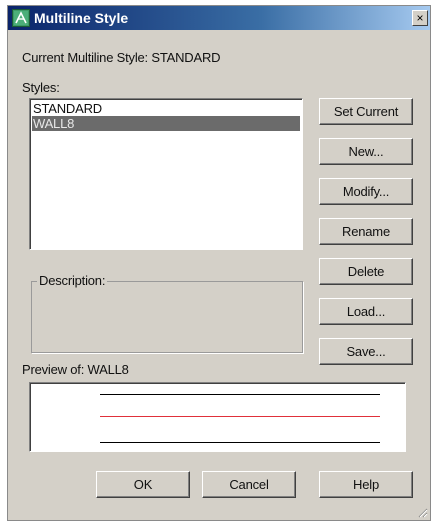  What do you see at coordinates (422, 512) in the screenshot?
I see `resize-grip-icon` at bounding box center [422, 512].